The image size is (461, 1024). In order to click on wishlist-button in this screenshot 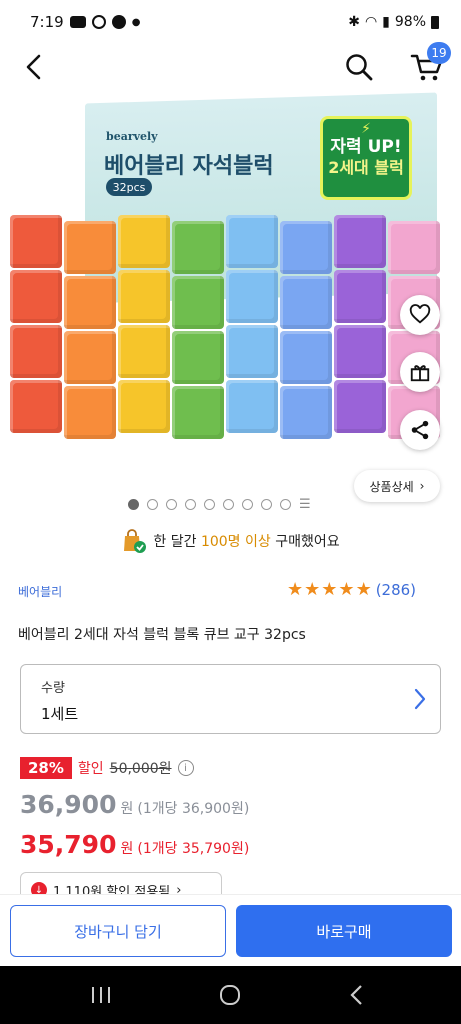, I will do `click(420, 315)`.